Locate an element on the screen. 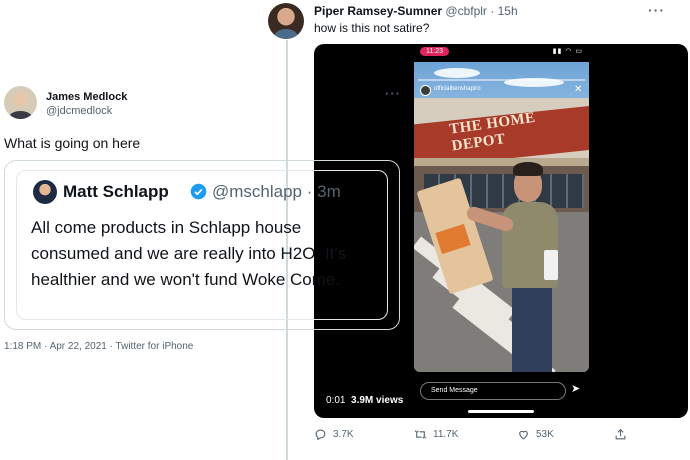 This screenshot has width=690, height=460. person-legs is located at coordinates (532, 330).